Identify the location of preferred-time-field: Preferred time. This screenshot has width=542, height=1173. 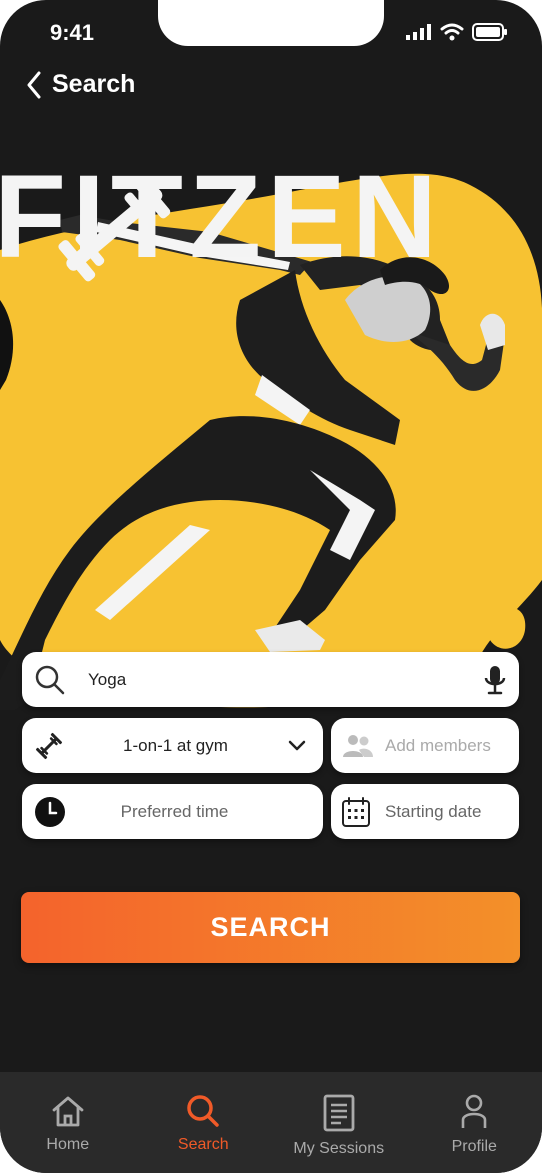
(172, 811).